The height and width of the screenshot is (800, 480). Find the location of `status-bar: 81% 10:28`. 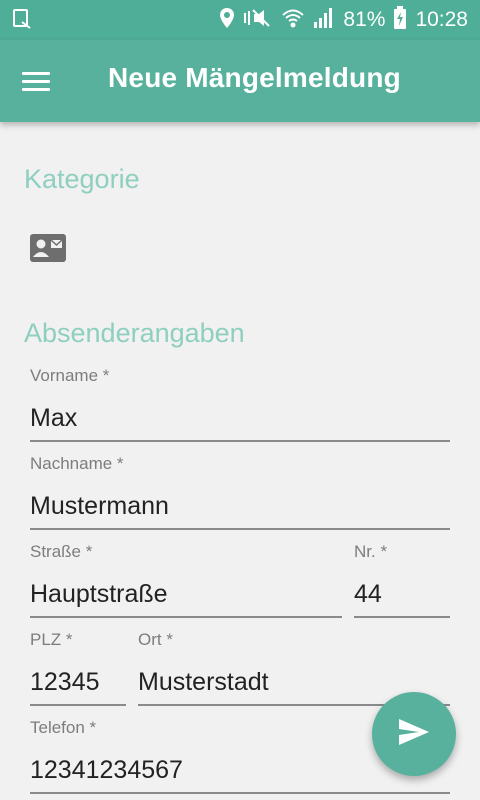

status-bar: 81% 10:28 is located at coordinates (240, 20).